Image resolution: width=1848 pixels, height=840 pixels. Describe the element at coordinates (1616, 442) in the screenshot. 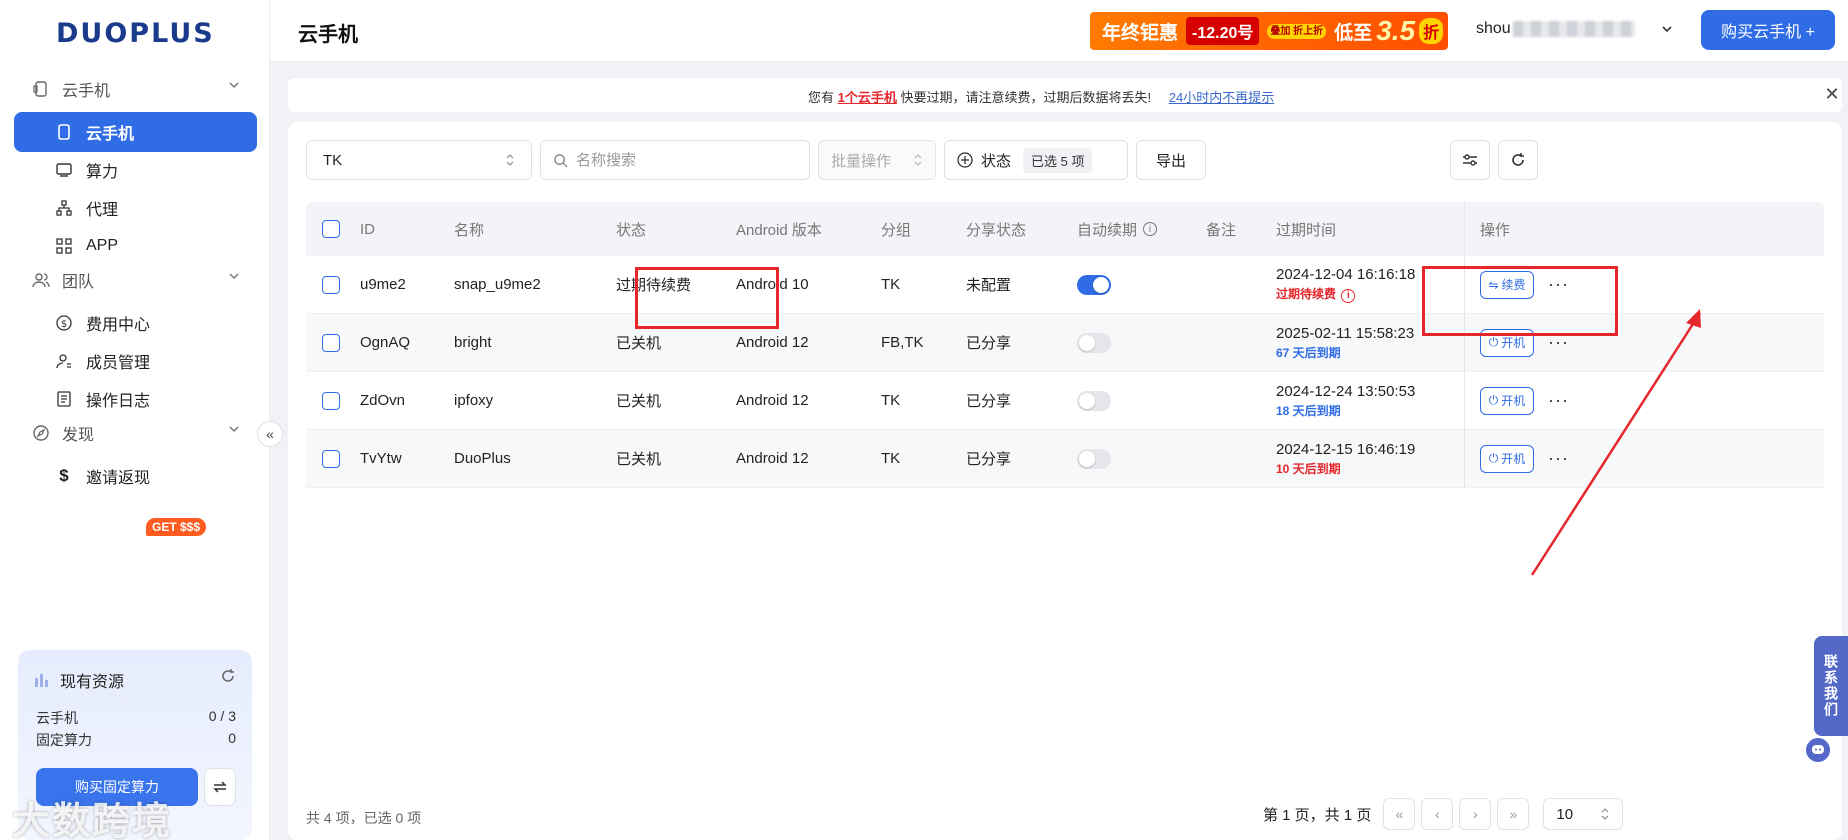

I see `annotation-arrow` at that location.